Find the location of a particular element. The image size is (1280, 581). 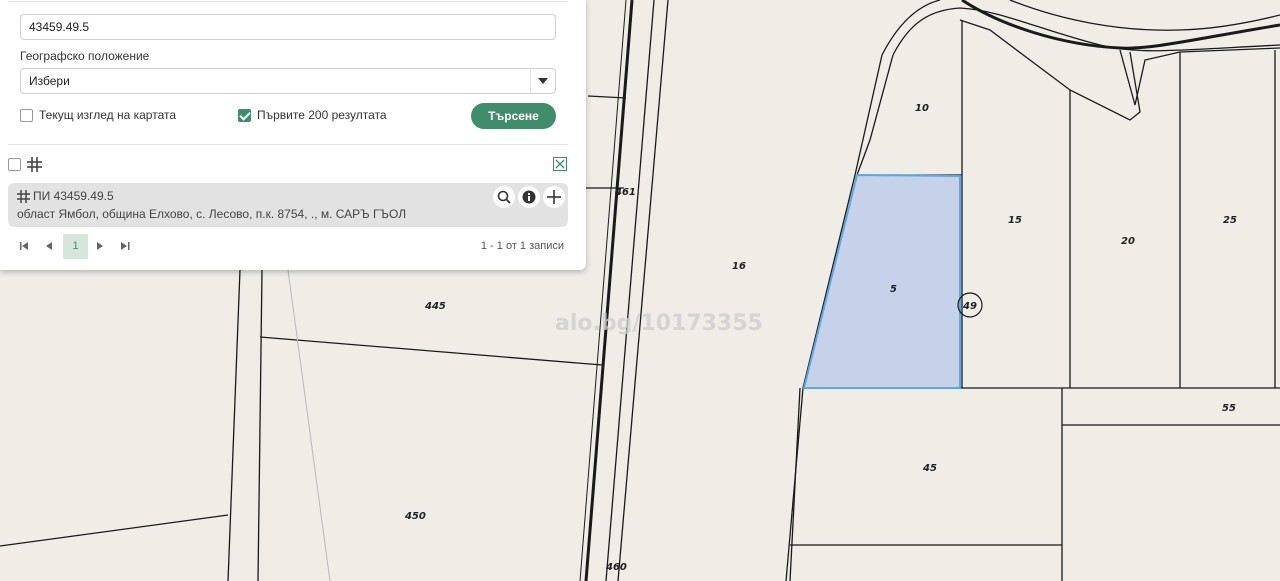

parcel-label-20: 20 is located at coordinates (1128, 241).